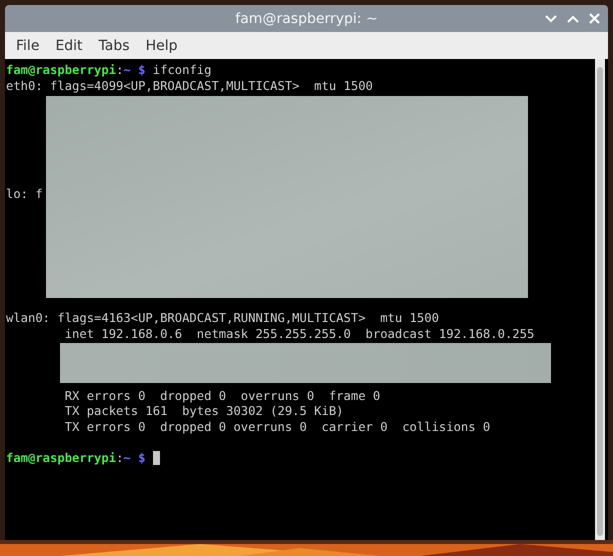  Describe the element at coordinates (277, 427) in the screenshot. I see `output-line: TX errors 0 dropped 0 overruns 0 carrier 0 collisions 0` at that location.